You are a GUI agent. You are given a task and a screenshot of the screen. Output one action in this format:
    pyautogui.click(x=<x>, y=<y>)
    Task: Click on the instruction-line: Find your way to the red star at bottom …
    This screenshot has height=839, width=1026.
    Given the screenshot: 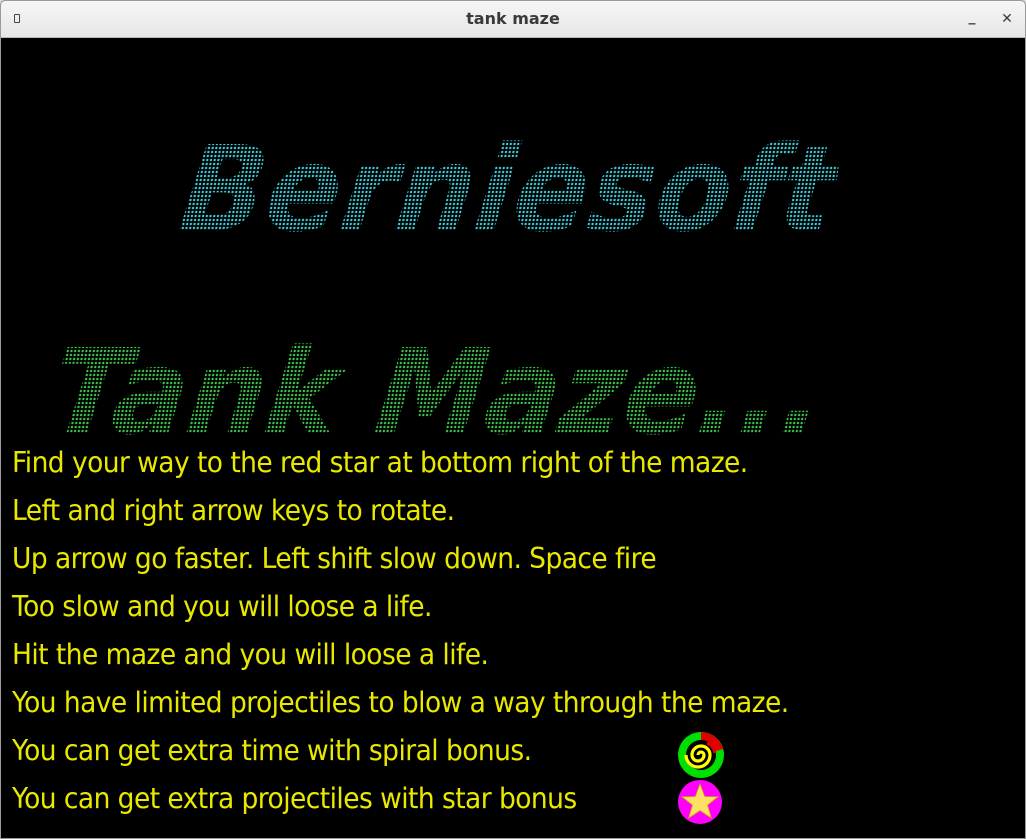 What is the action you would take?
    pyautogui.click(x=380, y=462)
    